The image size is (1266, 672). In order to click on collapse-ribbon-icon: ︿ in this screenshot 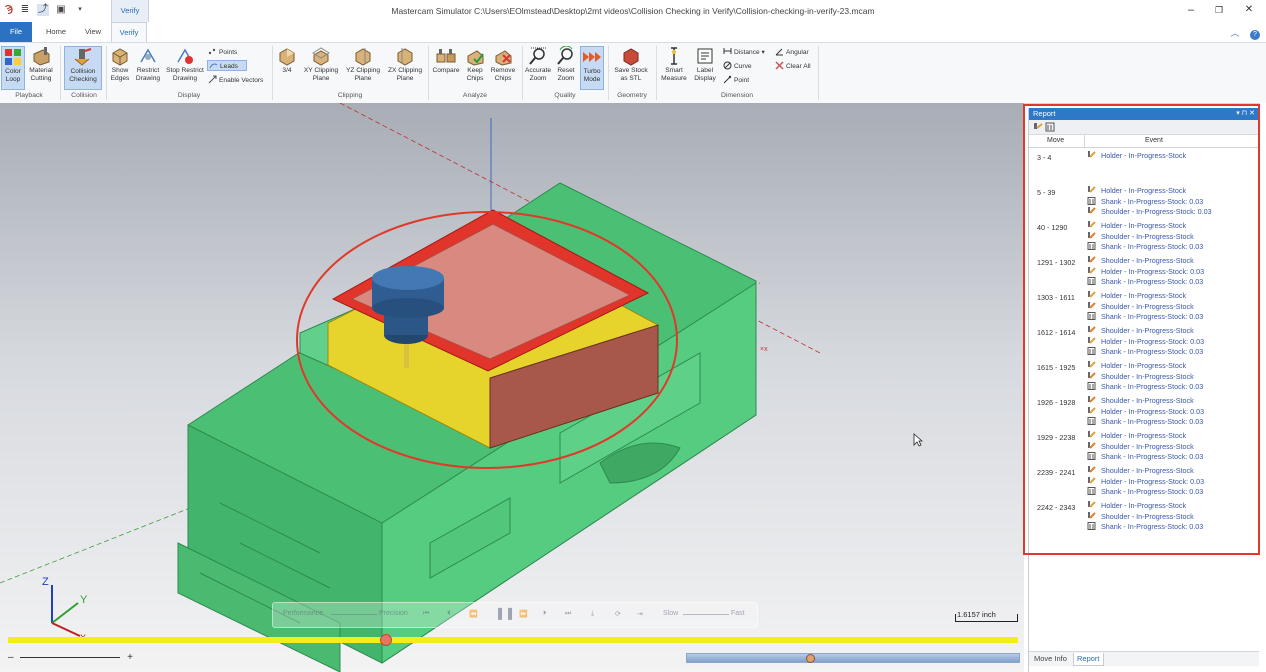, I will do `click(1234, 33)`.